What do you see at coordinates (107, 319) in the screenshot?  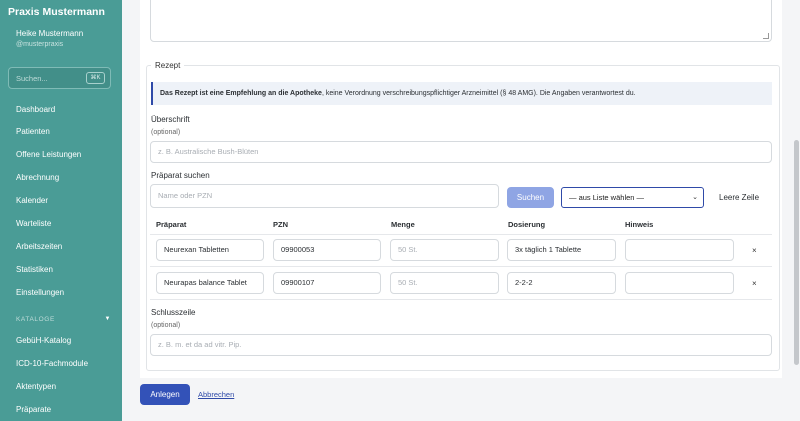 I see `chevron-down-icon: ▼` at bounding box center [107, 319].